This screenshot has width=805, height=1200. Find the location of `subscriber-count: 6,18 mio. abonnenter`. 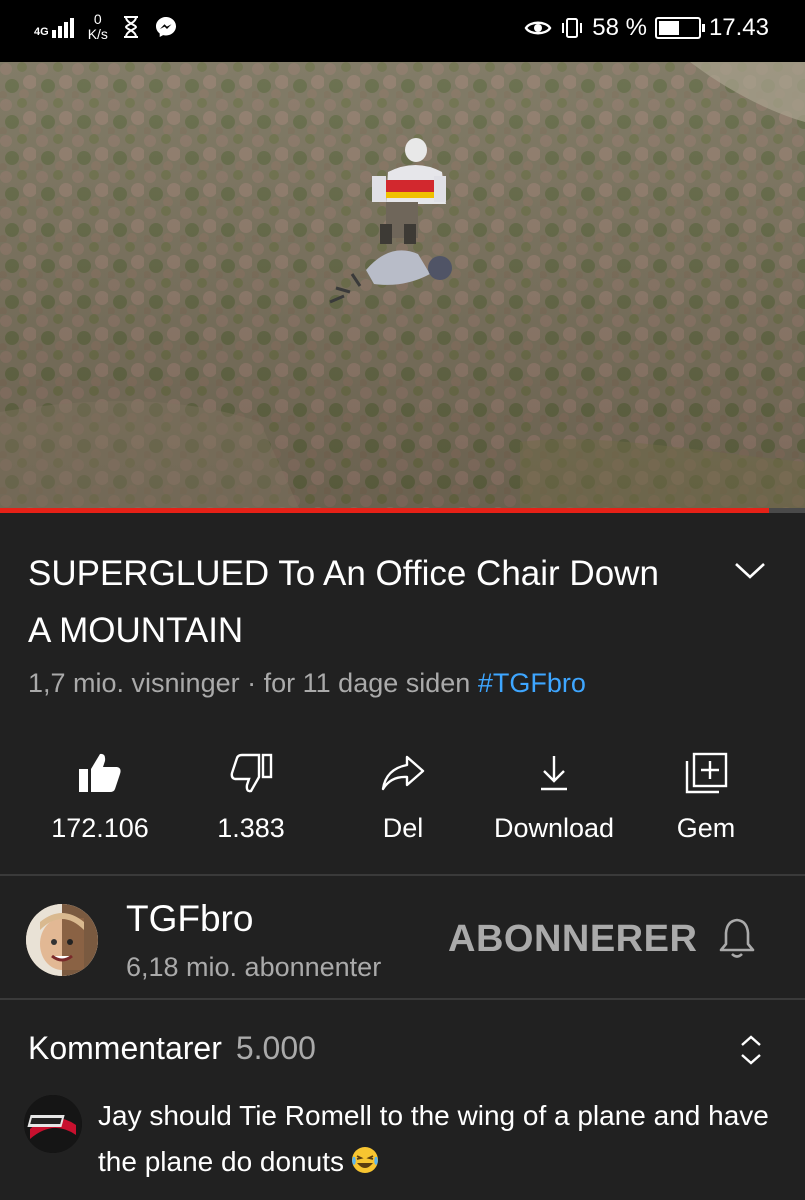

subscriber-count: 6,18 mio. abonnenter is located at coordinates (254, 967).